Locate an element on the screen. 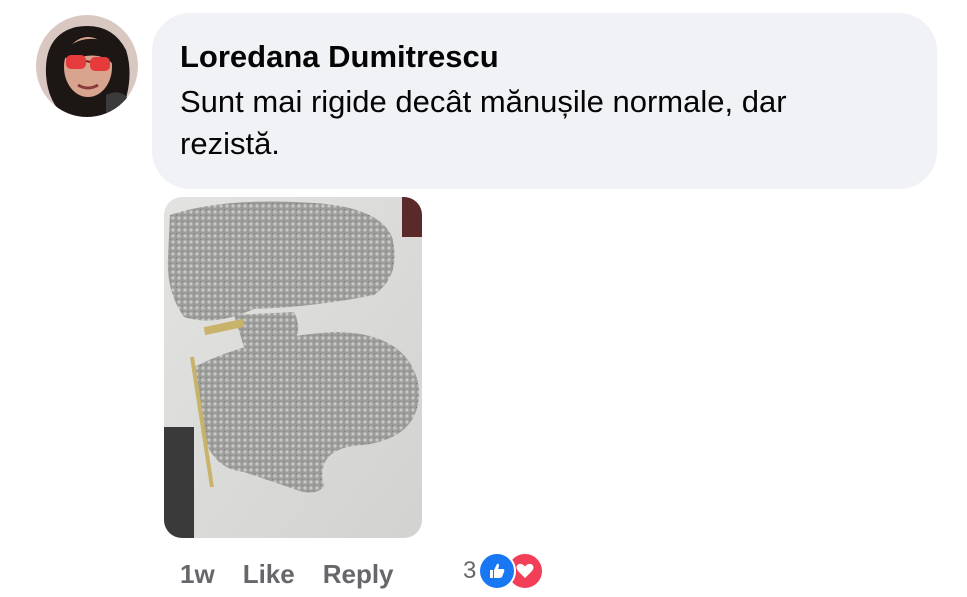 Image resolution: width=967 pixels, height=597 pixels. like-button: Like is located at coordinates (269, 574).